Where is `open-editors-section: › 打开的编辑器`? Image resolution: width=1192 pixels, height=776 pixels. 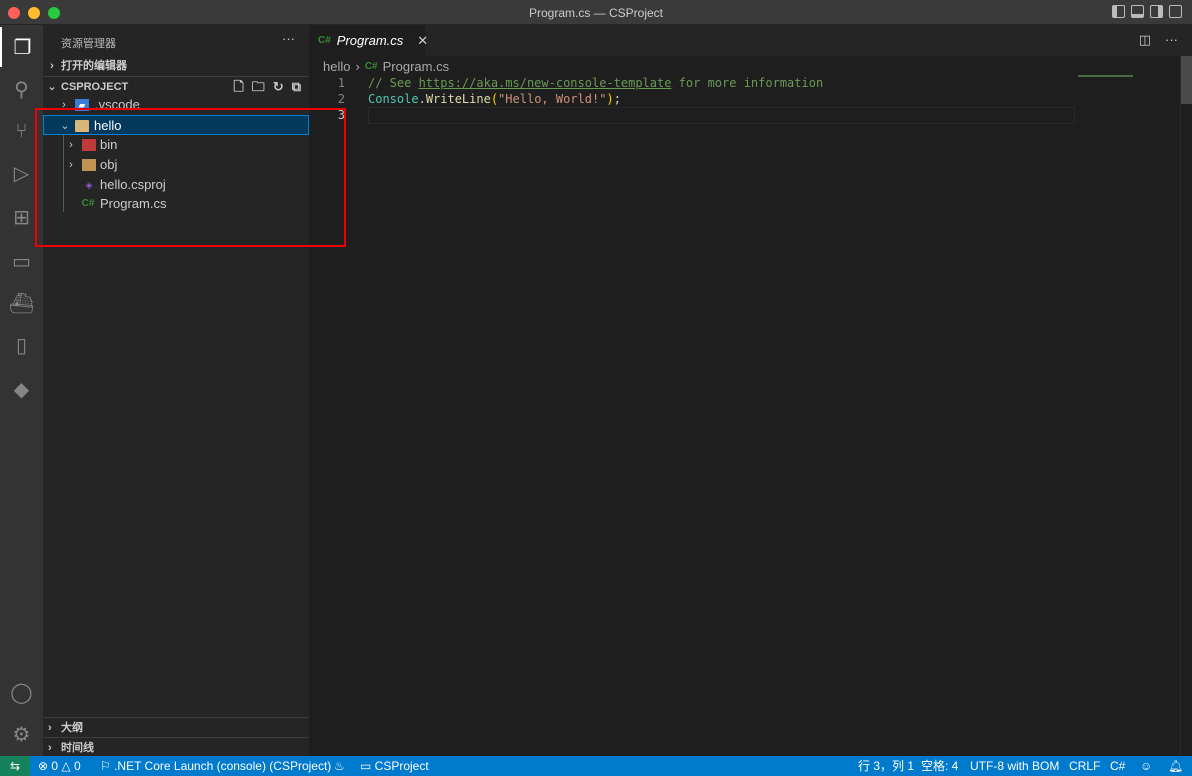
open-editors-section: › 打开的编辑器 is located at coordinates (176, 66).